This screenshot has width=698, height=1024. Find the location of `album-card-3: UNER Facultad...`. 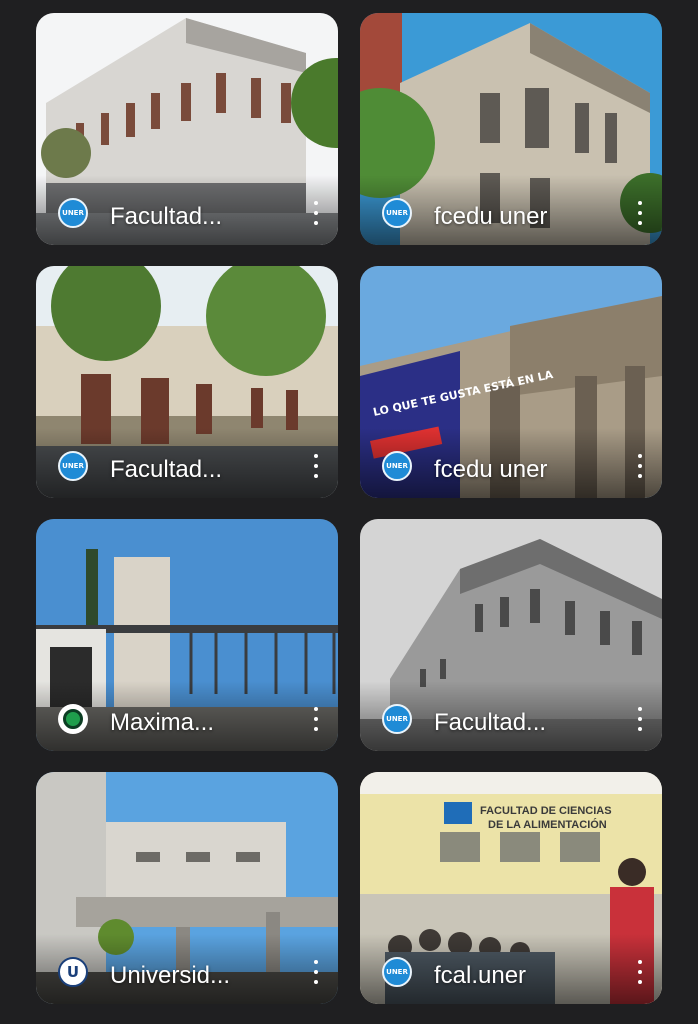

album-card-3: UNER Facultad... is located at coordinates (187, 382).